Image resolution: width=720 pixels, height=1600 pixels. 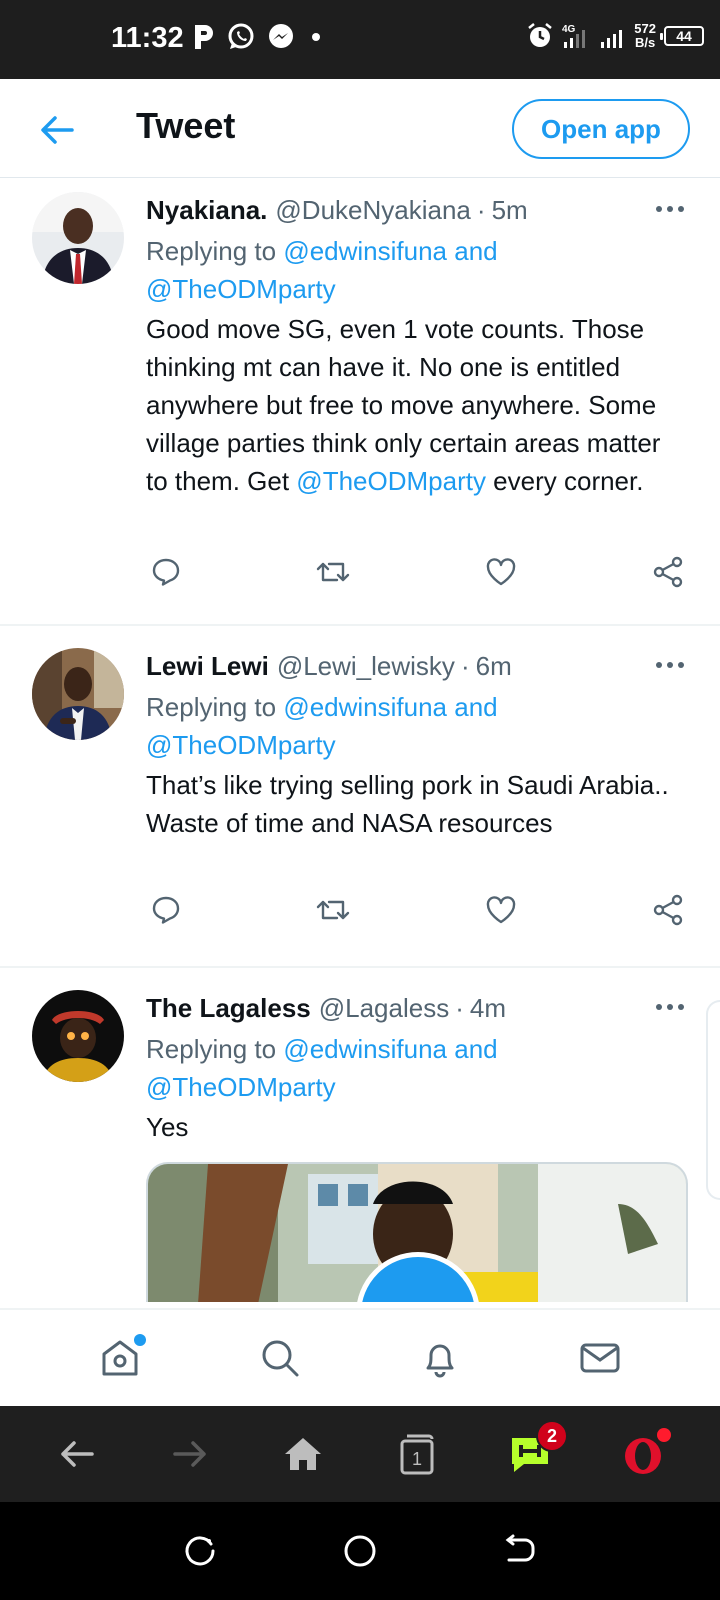 I want to click on battery-icon: 44, so click(x=682, y=36).